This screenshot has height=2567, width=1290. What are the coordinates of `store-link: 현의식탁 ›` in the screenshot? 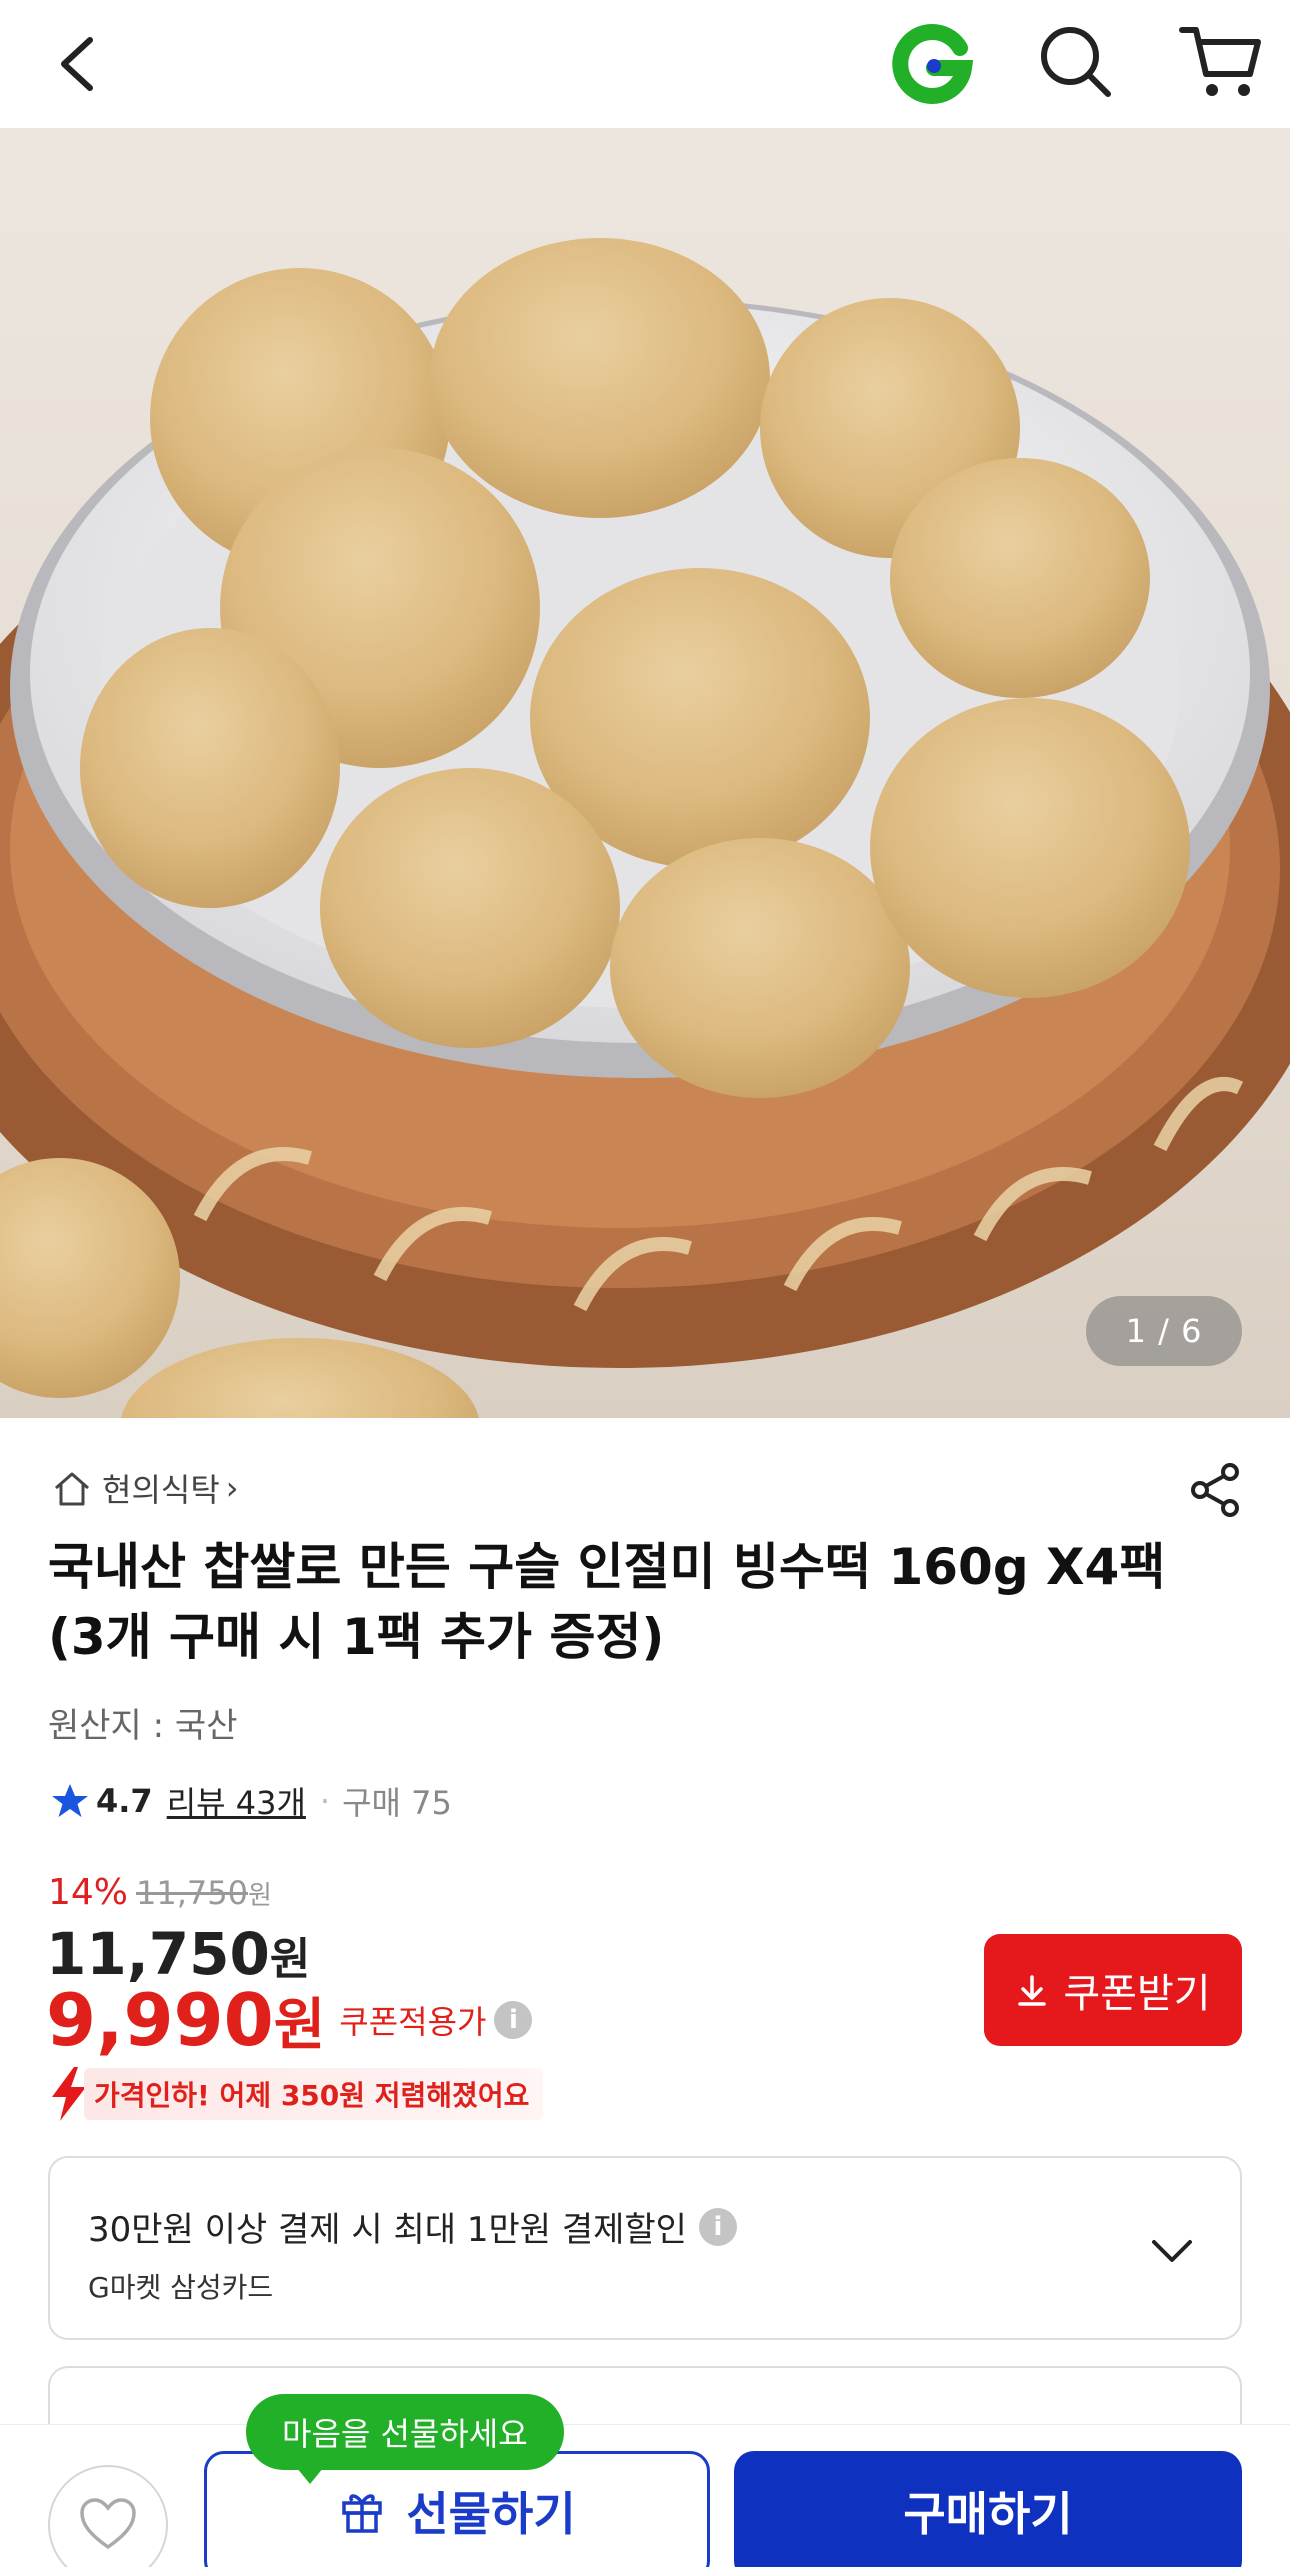 It's located at (144, 1488).